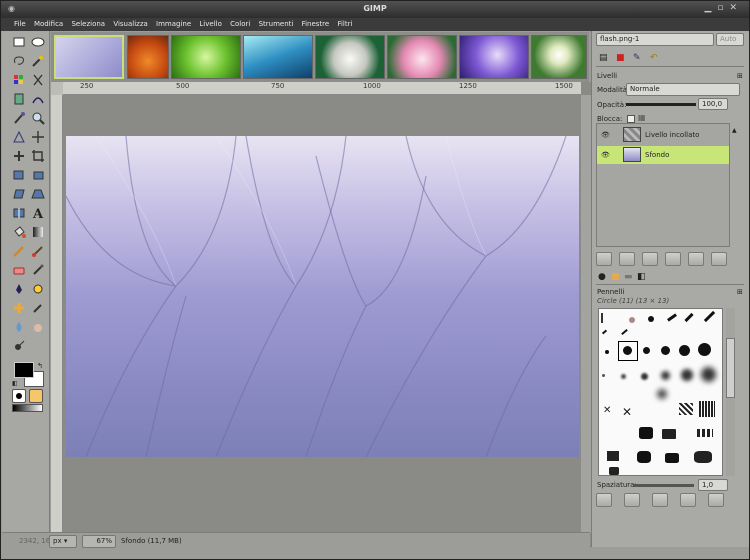 The width and height of the screenshot is (750, 560). Describe the element at coordinates (38, 42) in the screenshot. I see `ellipse-select-icon` at that location.